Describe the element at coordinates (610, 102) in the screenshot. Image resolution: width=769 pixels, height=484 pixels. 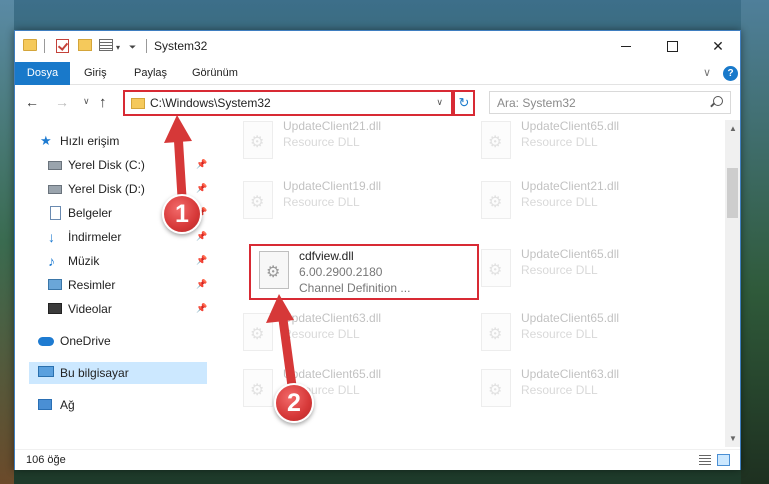
I see `search-input: Ara: System32` at that location.